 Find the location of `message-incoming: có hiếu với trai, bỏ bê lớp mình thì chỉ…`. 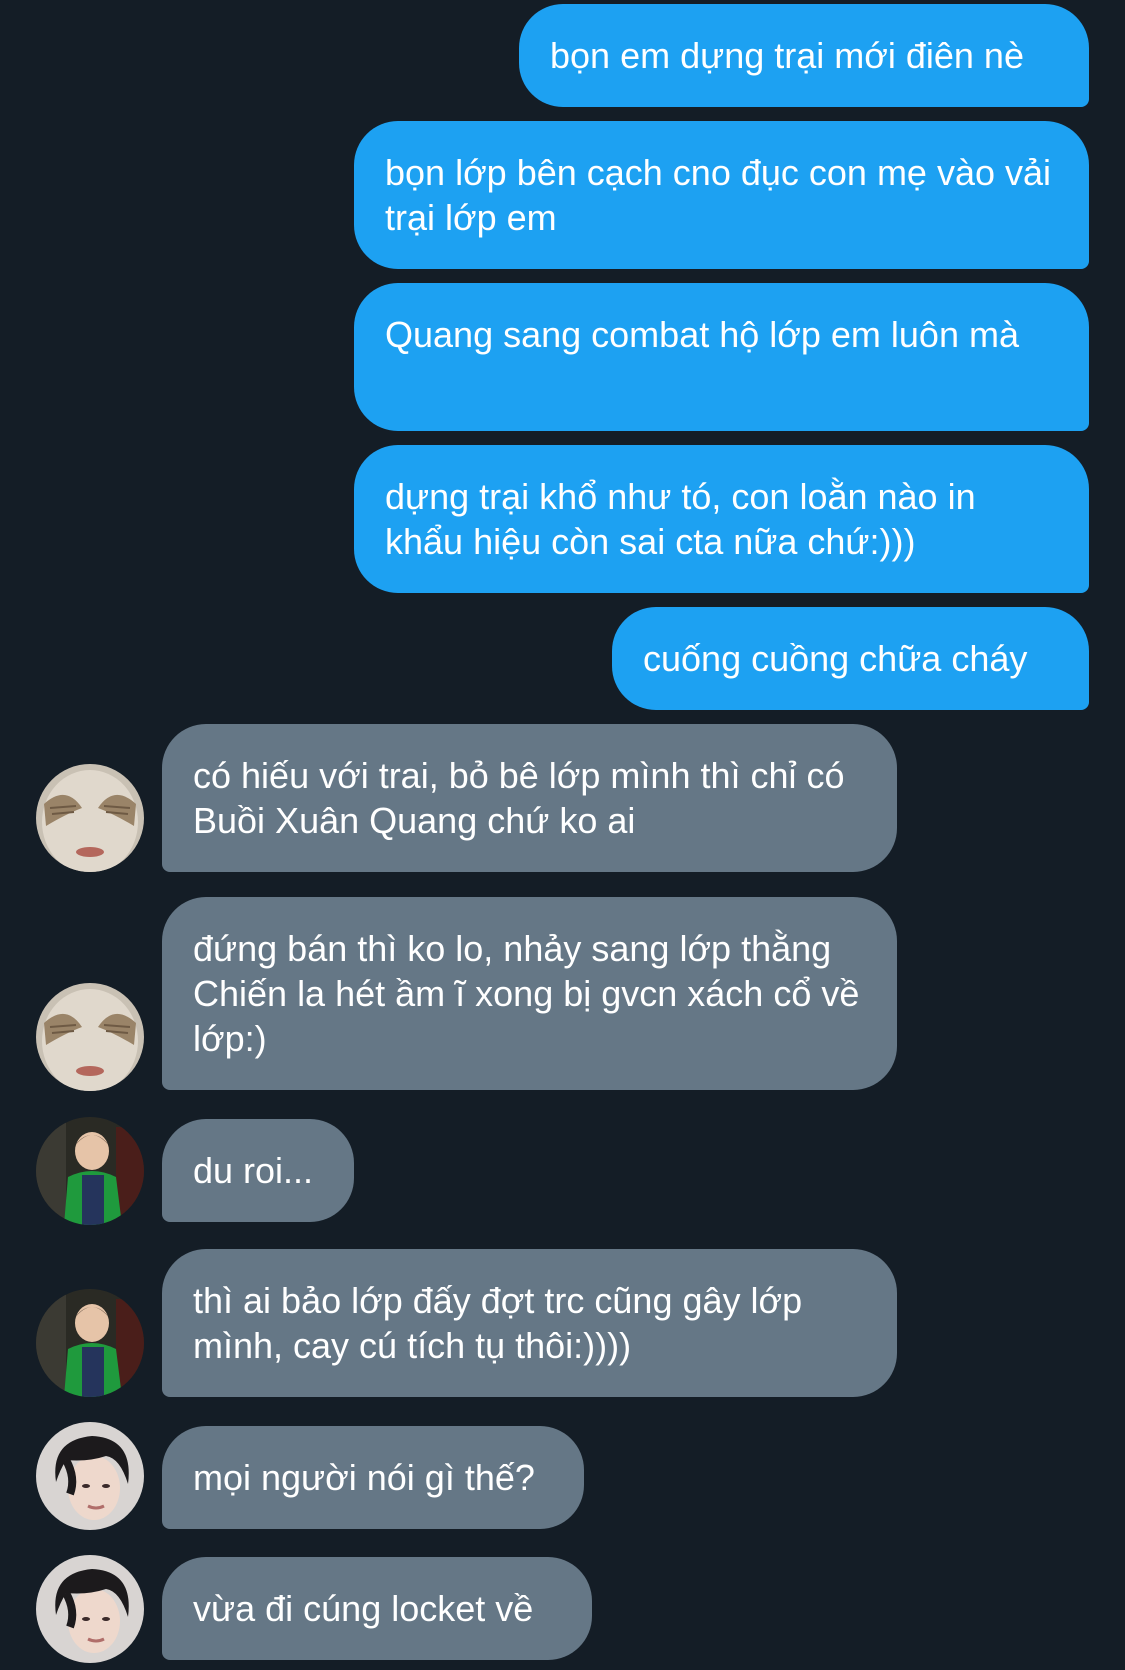

message-incoming: có hiếu với trai, bỏ bê lớp mình thì chỉ… is located at coordinates (529, 798).